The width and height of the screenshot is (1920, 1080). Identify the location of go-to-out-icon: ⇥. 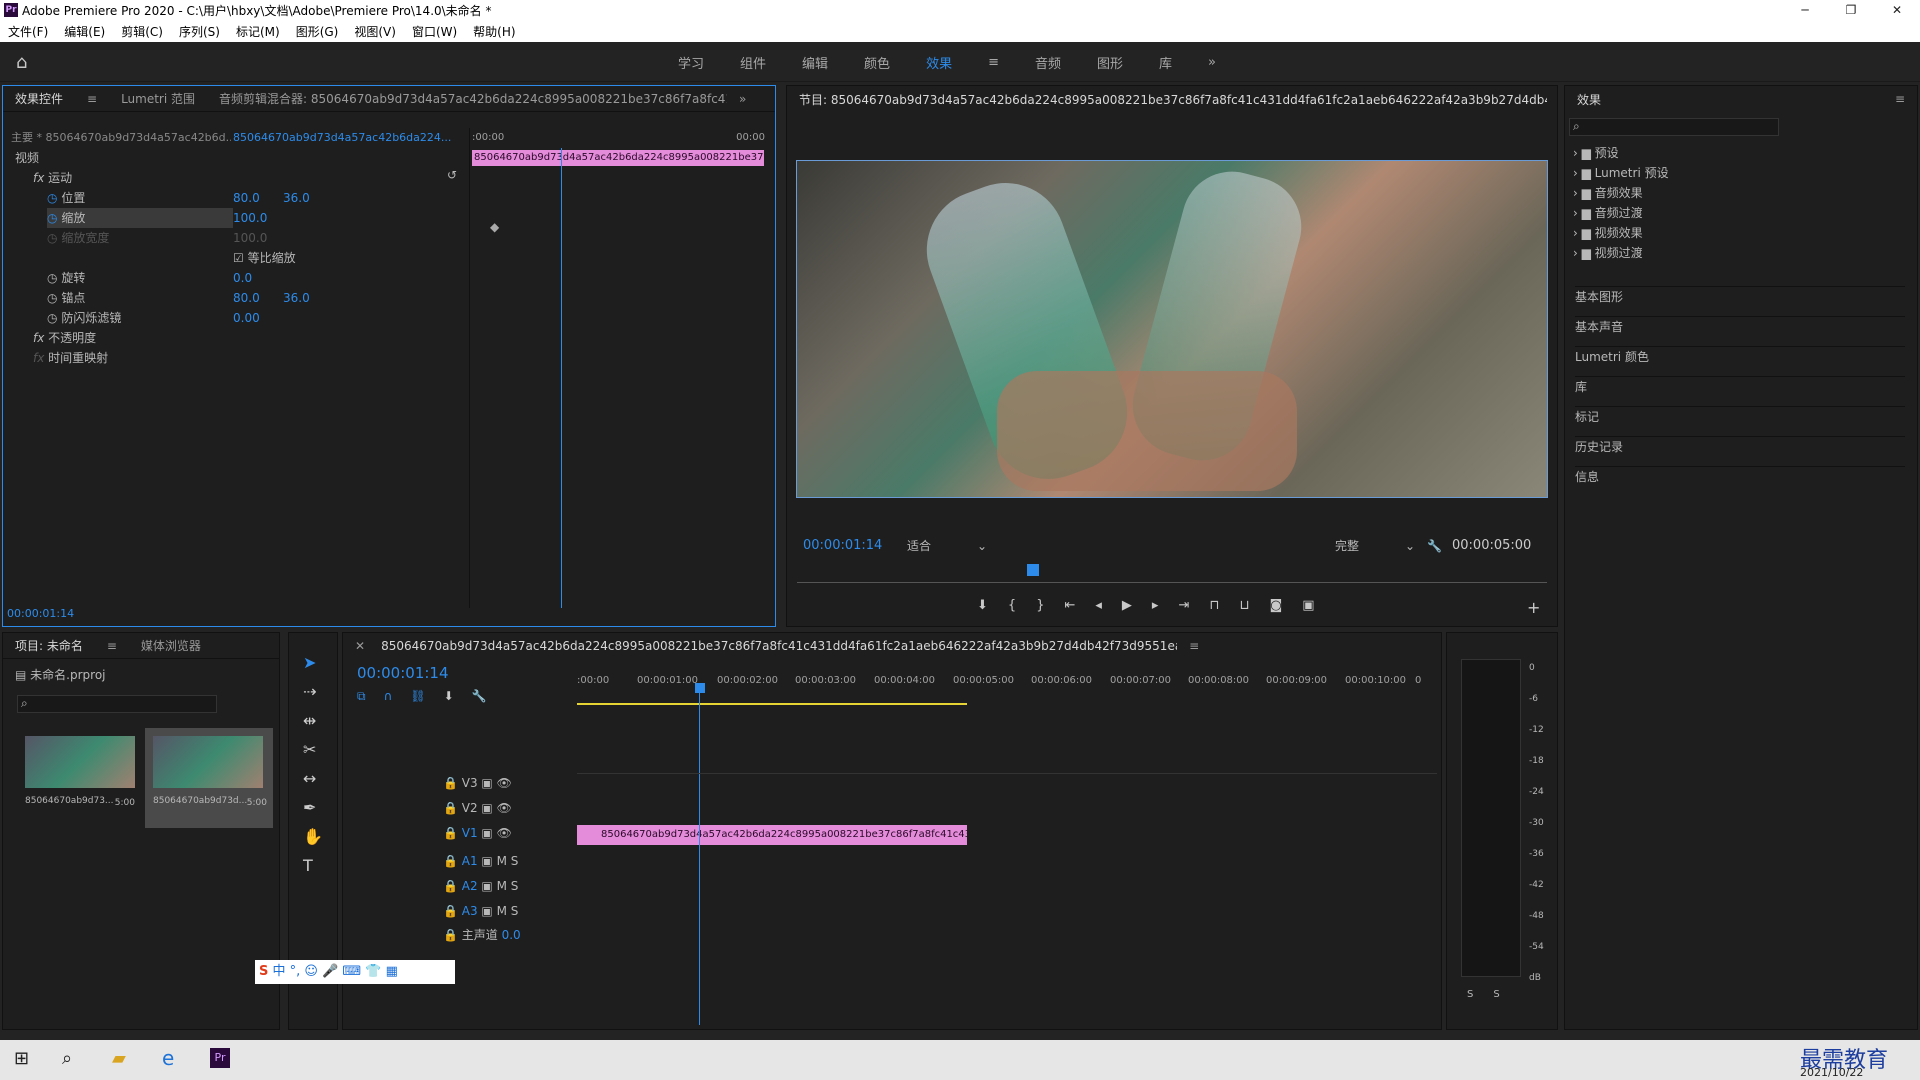
(1183, 605).